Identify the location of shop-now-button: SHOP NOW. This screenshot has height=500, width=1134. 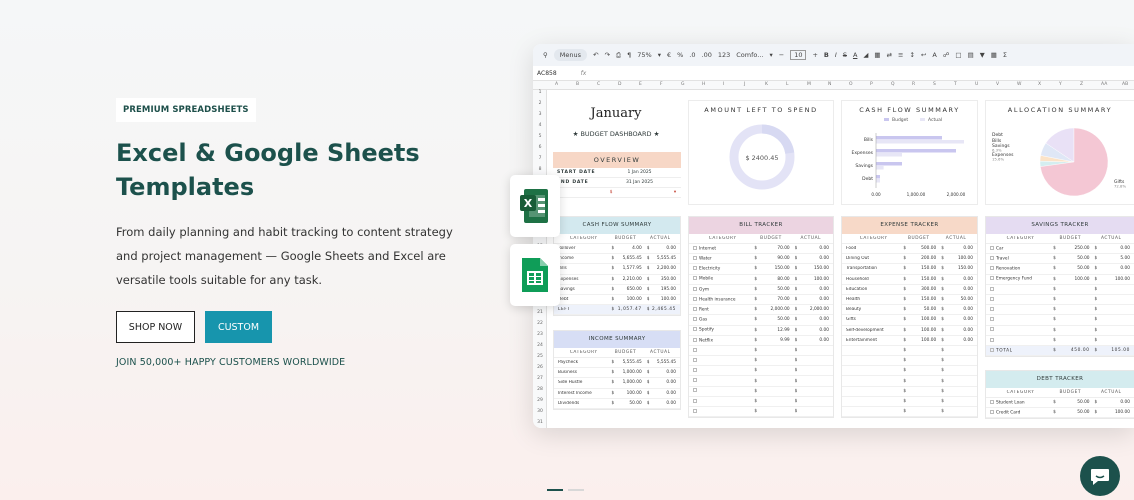
(155, 327).